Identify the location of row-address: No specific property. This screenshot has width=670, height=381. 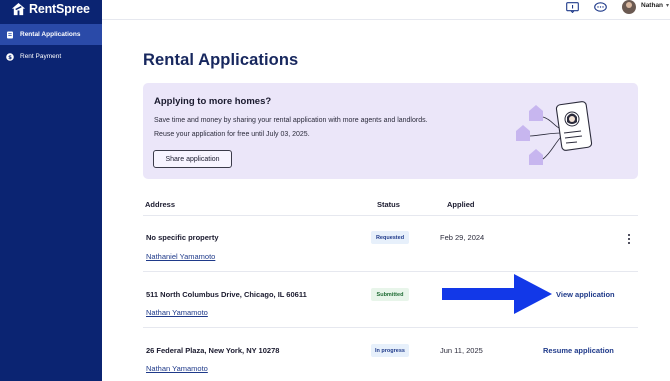
(182, 237).